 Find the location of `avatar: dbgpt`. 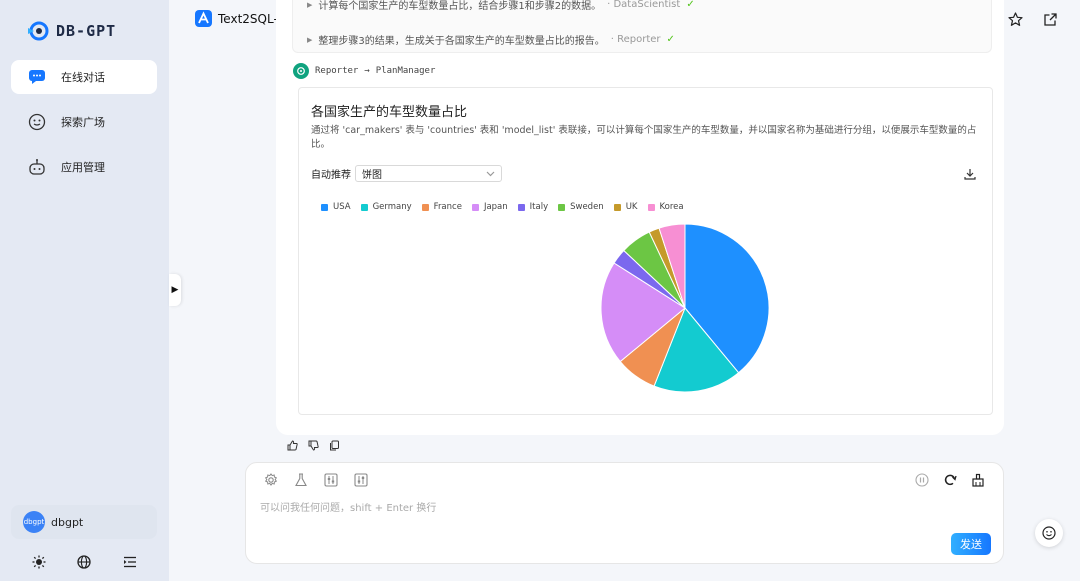

avatar: dbgpt is located at coordinates (34, 522).